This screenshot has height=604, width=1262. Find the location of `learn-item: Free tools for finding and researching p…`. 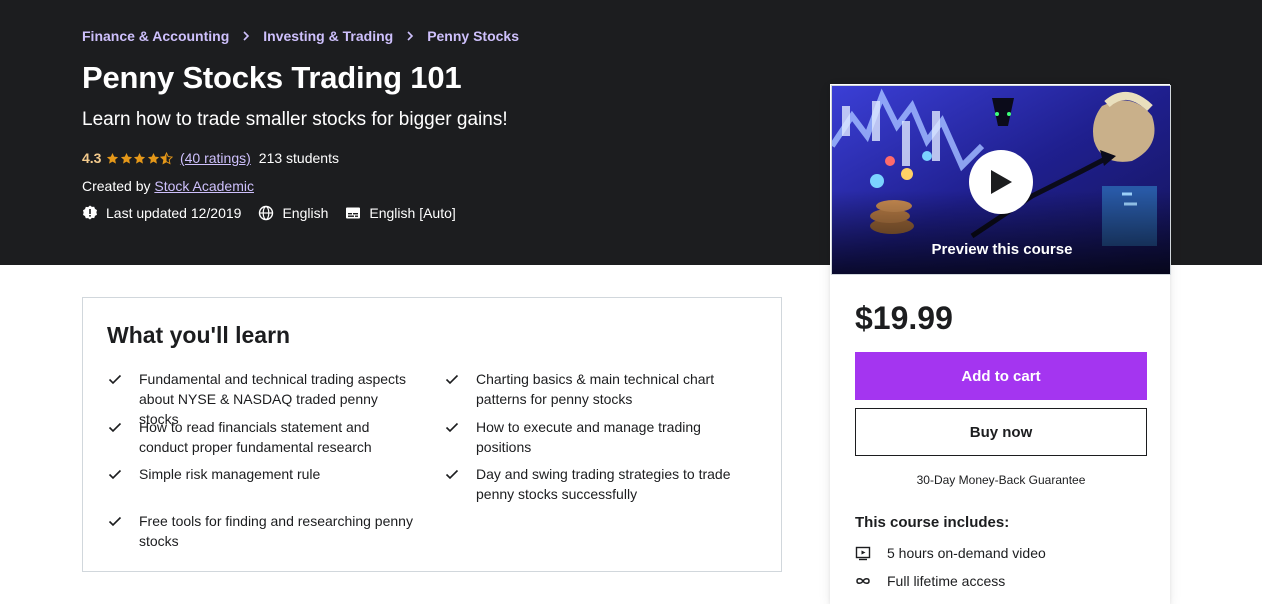

learn-item: Free tools for finding and researching p… is located at coordinates (262, 531).